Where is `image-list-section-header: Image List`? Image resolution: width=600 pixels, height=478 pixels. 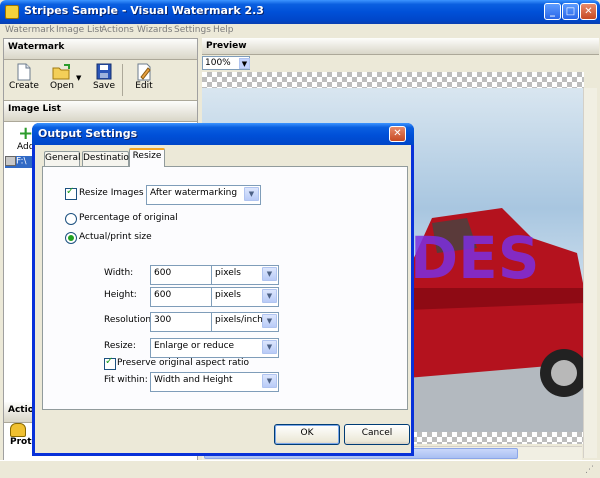
image-list-section-header: Image List is located at coordinates (100, 111).